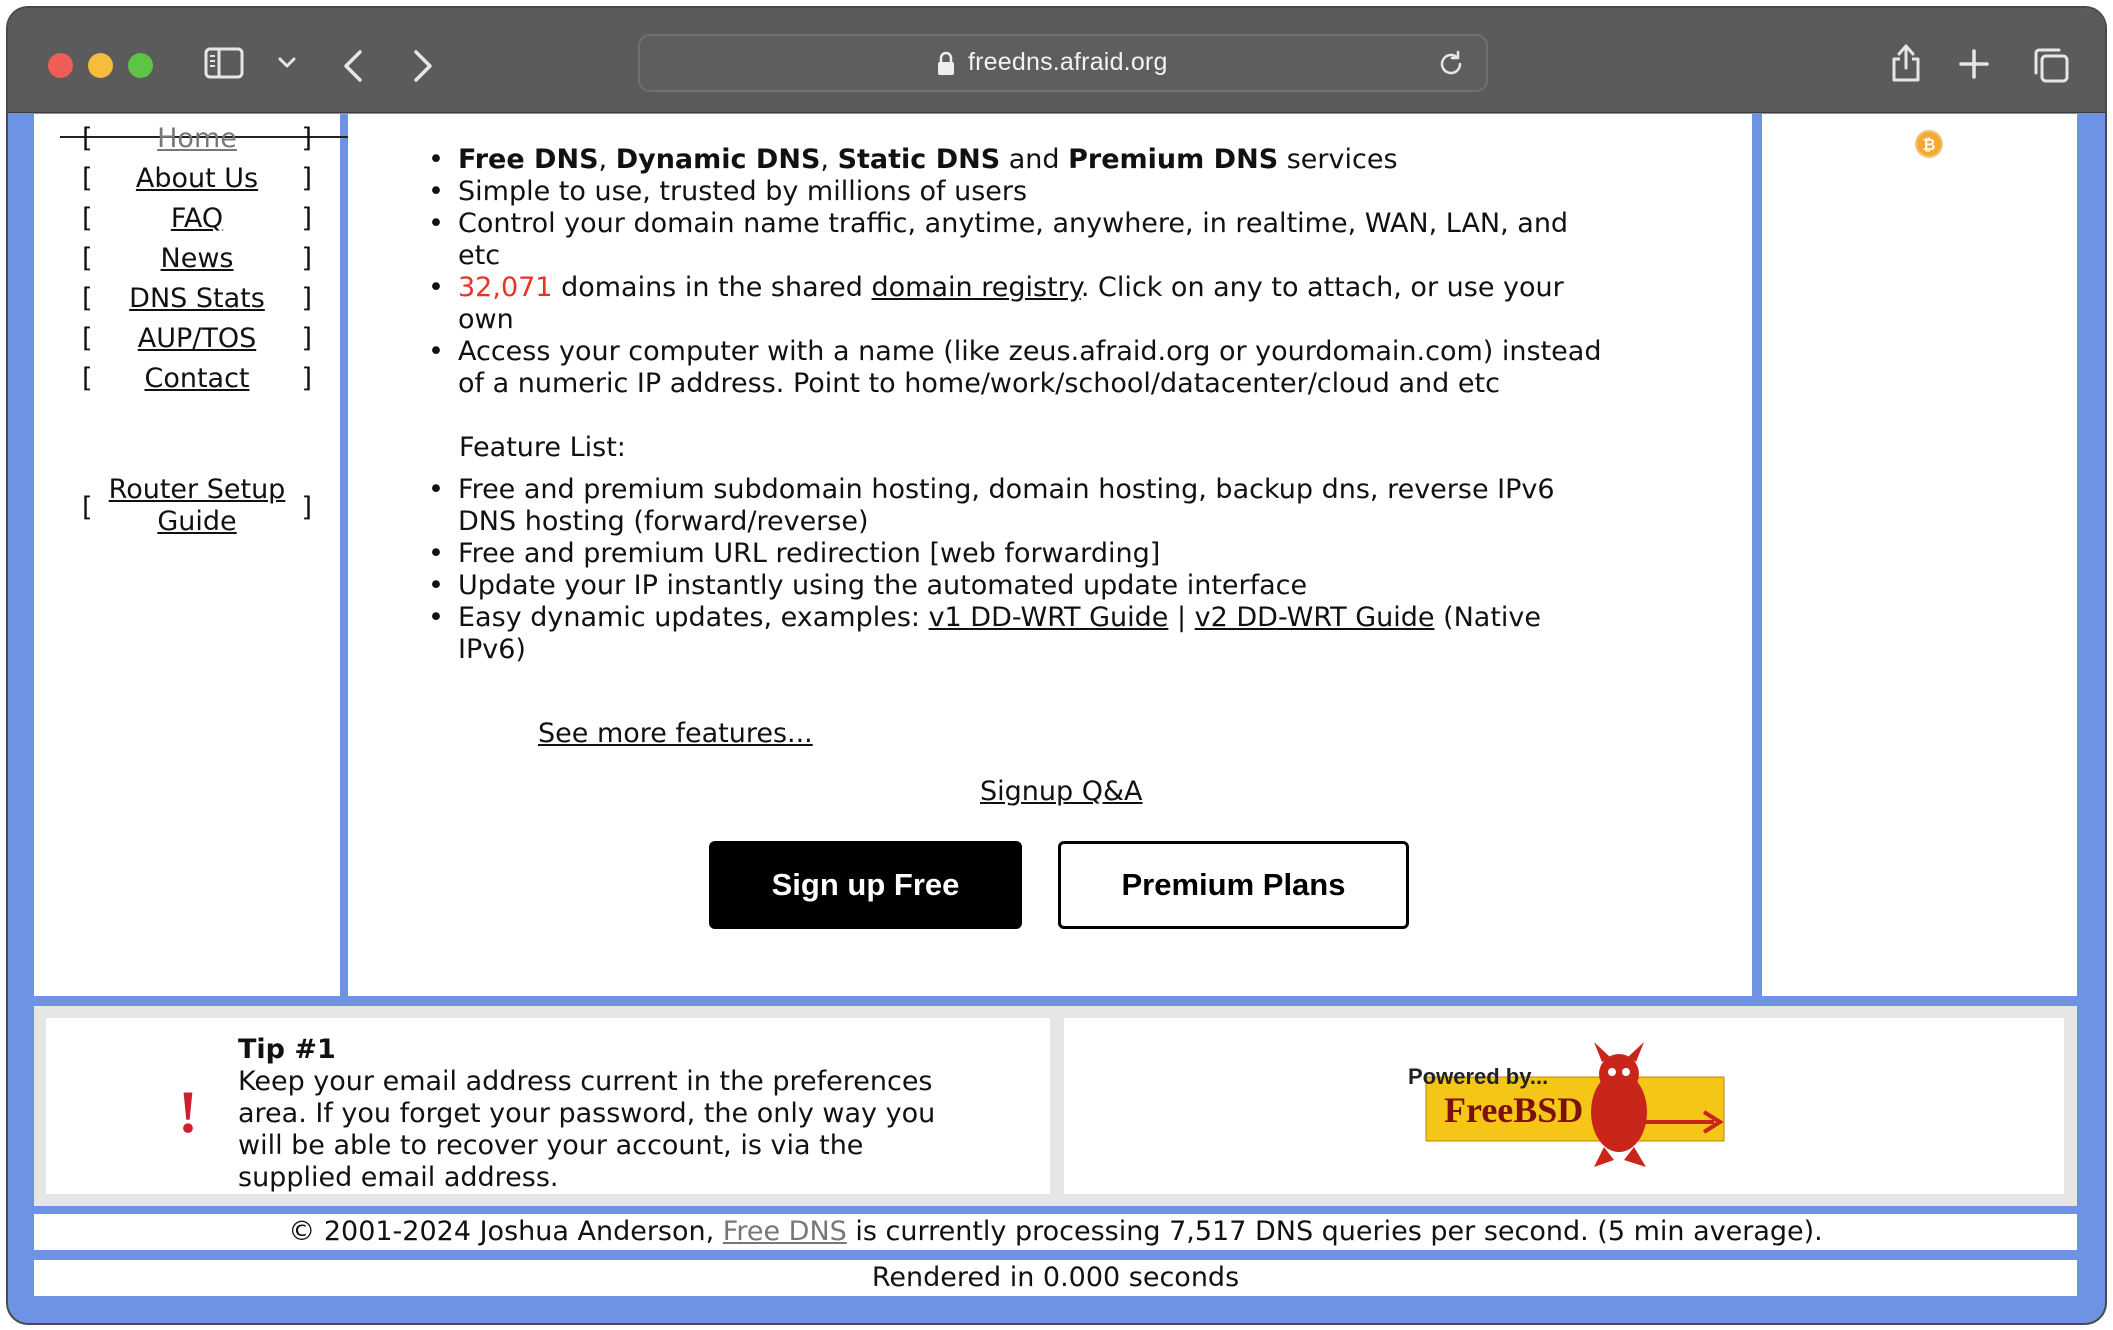 This screenshot has height=1330, width=2113. Describe the element at coordinates (353, 66) in the screenshot. I see `back-arrow-icon` at that location.